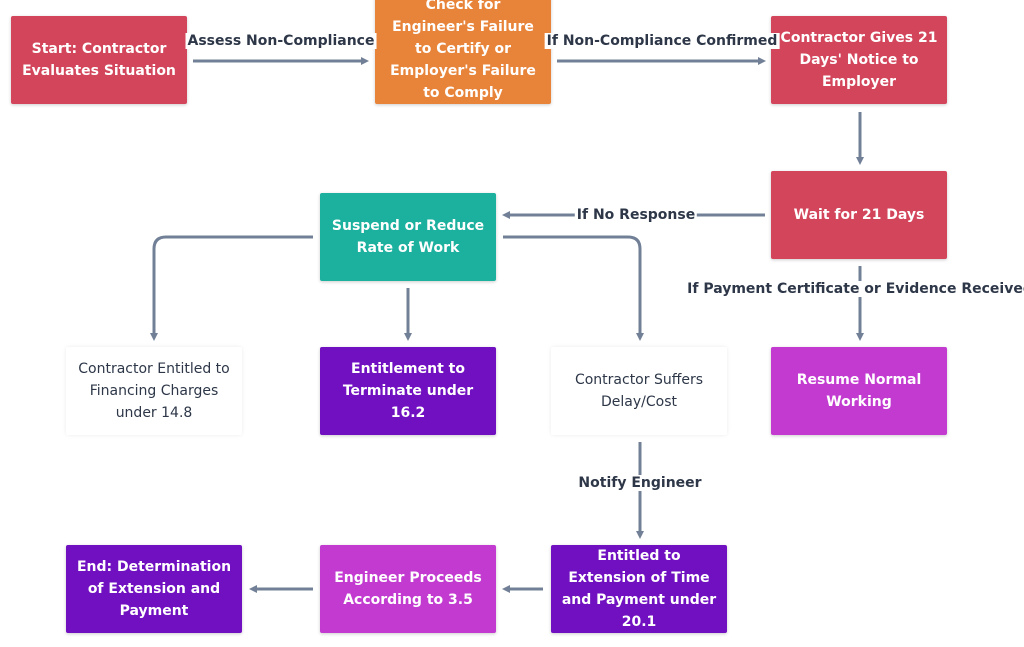  Describe the element at coordinates (99, 60) in the screenshot. I see `node-start: Start: Contractor Evaluates Situation` at that location.